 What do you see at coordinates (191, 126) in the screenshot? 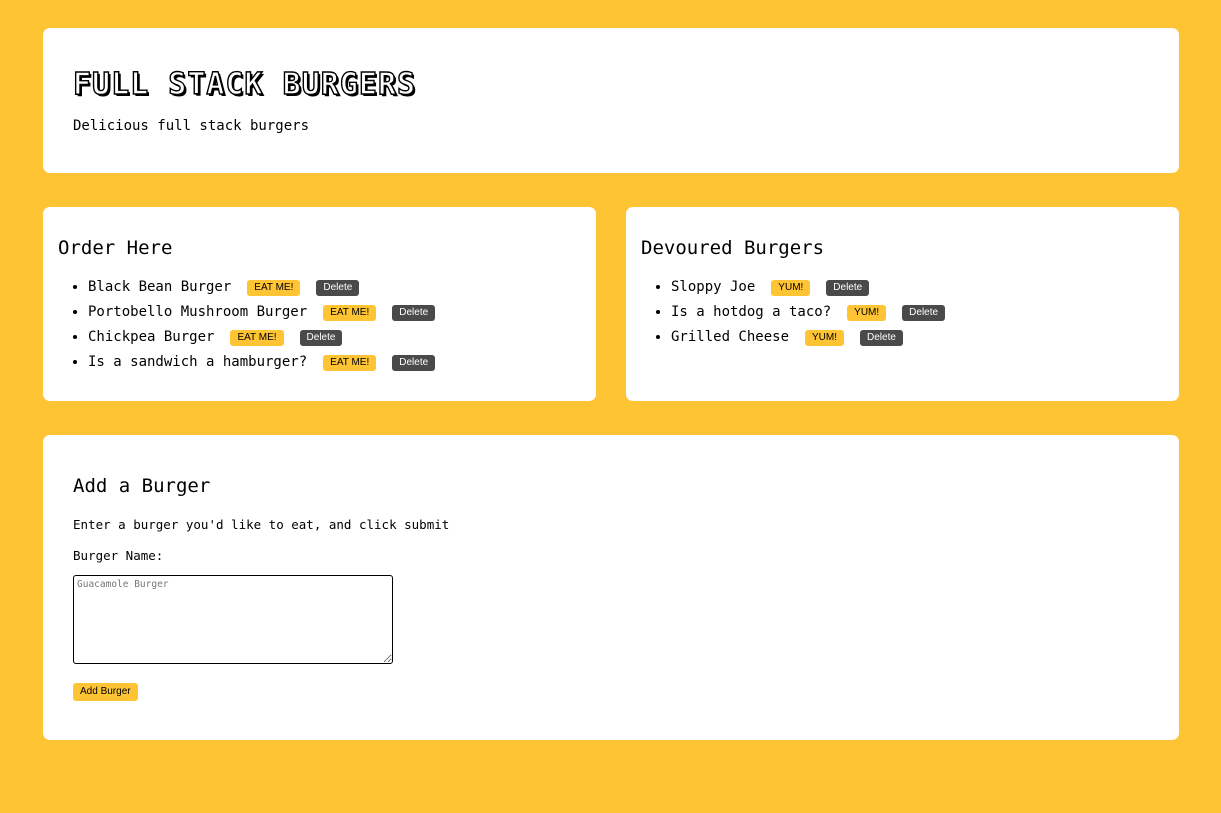
I see `site-subtitle: Delicious full stack burgers` at bounding box center [191, 126].